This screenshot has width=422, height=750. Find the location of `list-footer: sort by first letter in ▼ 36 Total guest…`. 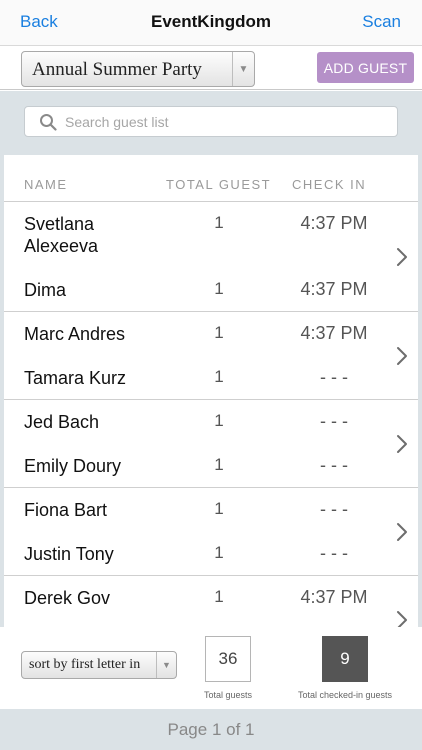

list-footer: sort by first letter in ▼ 36 Total guest… is located at coordinates (211, 668).